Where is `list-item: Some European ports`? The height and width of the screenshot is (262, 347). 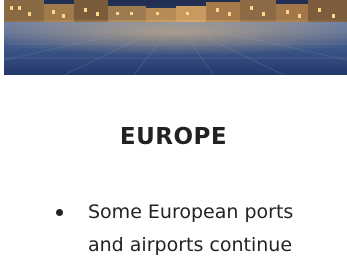 list-item: Some European ports is located at coordinates (201, 212).